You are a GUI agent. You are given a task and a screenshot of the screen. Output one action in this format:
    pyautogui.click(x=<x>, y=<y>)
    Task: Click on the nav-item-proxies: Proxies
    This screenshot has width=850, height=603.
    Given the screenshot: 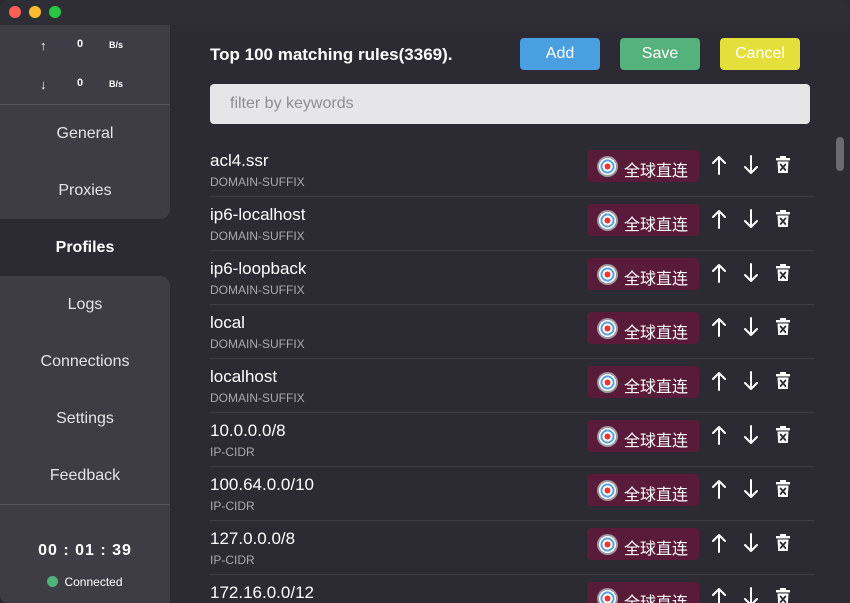 What is the action you would take?
    pyautogui.click(x=85, y=190)
    